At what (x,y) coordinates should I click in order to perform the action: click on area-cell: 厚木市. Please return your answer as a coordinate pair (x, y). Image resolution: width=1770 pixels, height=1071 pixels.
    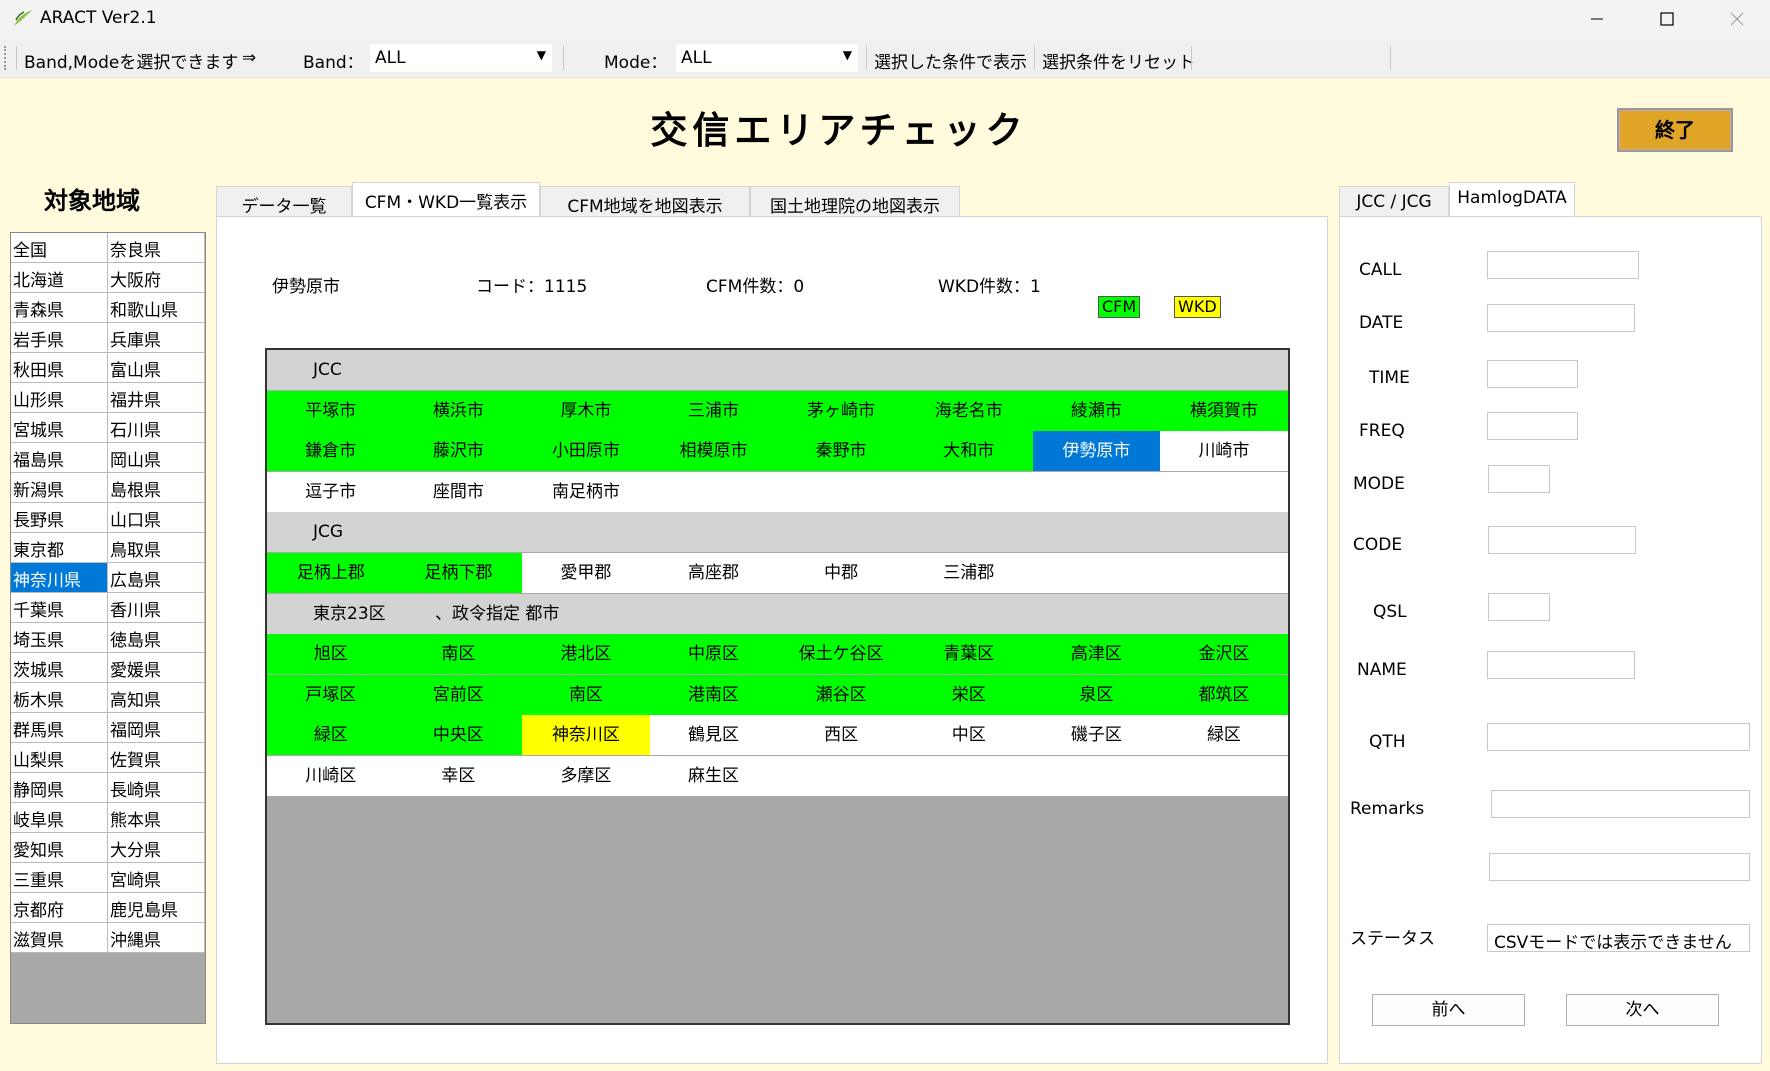
    Looking at the image, I should click on (586, 410).